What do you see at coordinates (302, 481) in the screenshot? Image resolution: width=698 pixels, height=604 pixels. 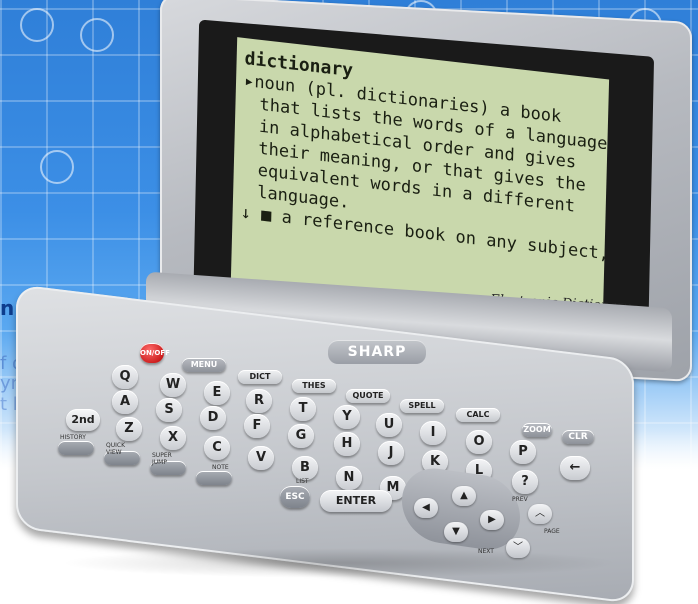 I see `list-label: LIST` at bounding box center [302, 481].